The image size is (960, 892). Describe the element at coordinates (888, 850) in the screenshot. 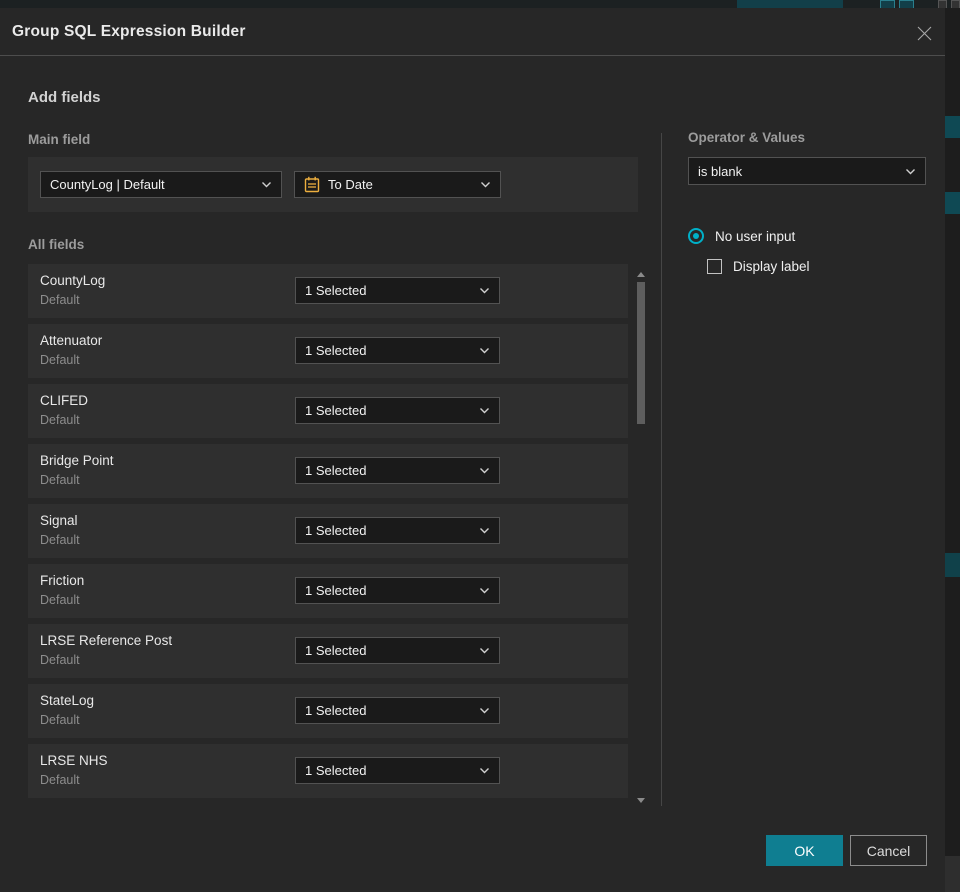

I see `cancel-button: Cancel` at that location.